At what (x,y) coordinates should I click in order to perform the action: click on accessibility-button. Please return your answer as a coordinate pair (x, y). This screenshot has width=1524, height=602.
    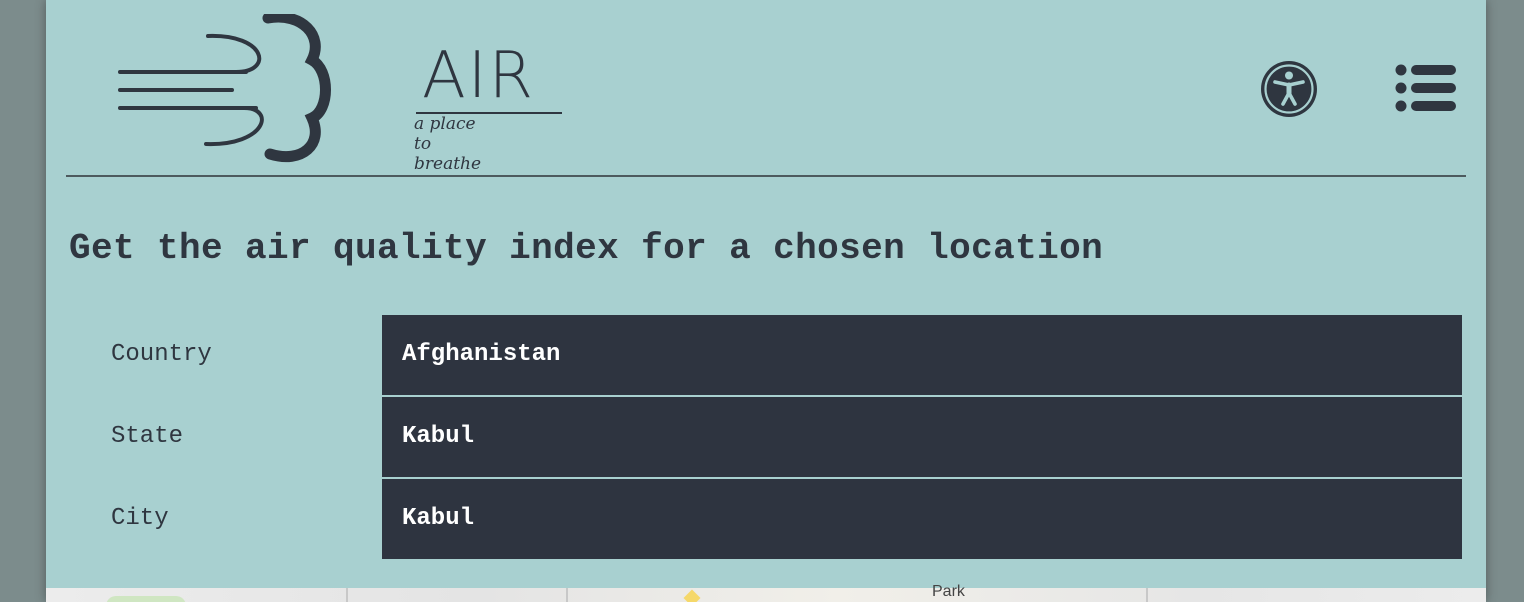
    Looking at the image, I should click on (1289, 89).